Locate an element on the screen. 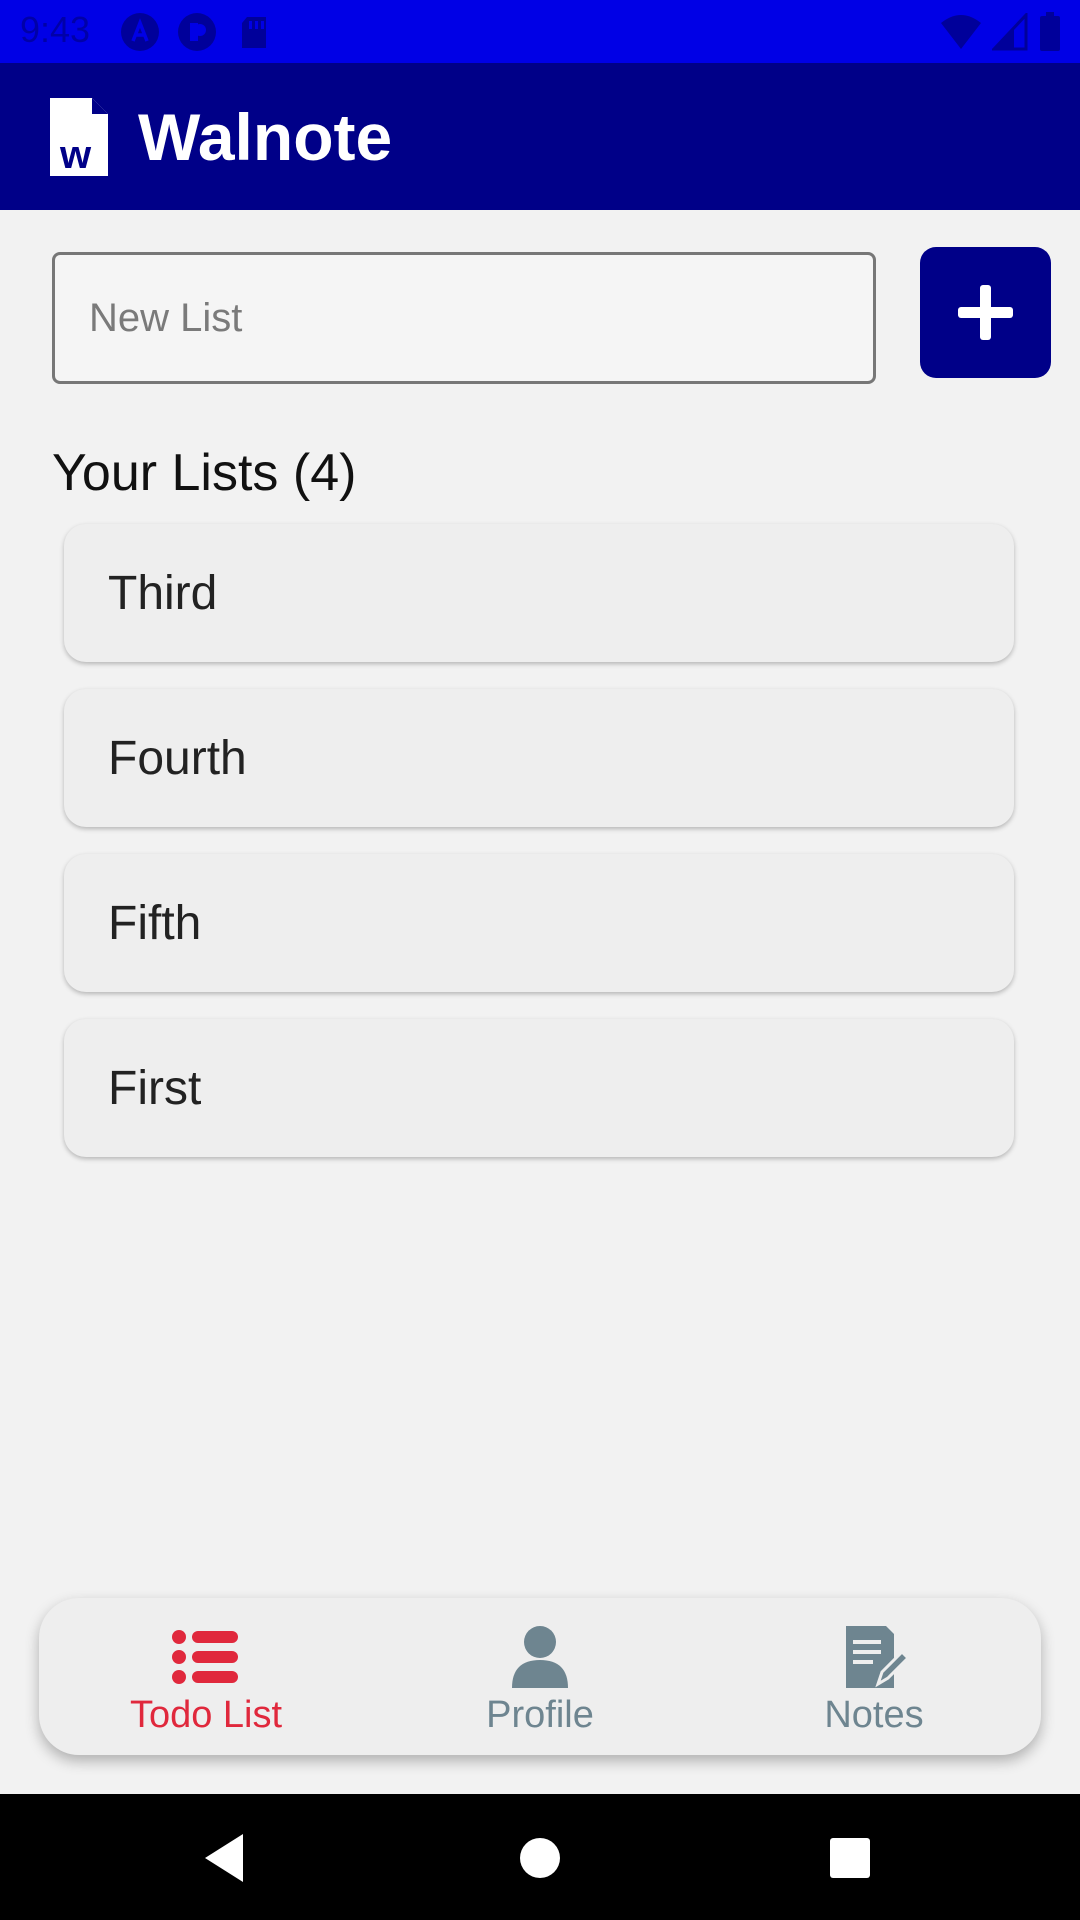  user-icon is located at coordinates (540, 1657).